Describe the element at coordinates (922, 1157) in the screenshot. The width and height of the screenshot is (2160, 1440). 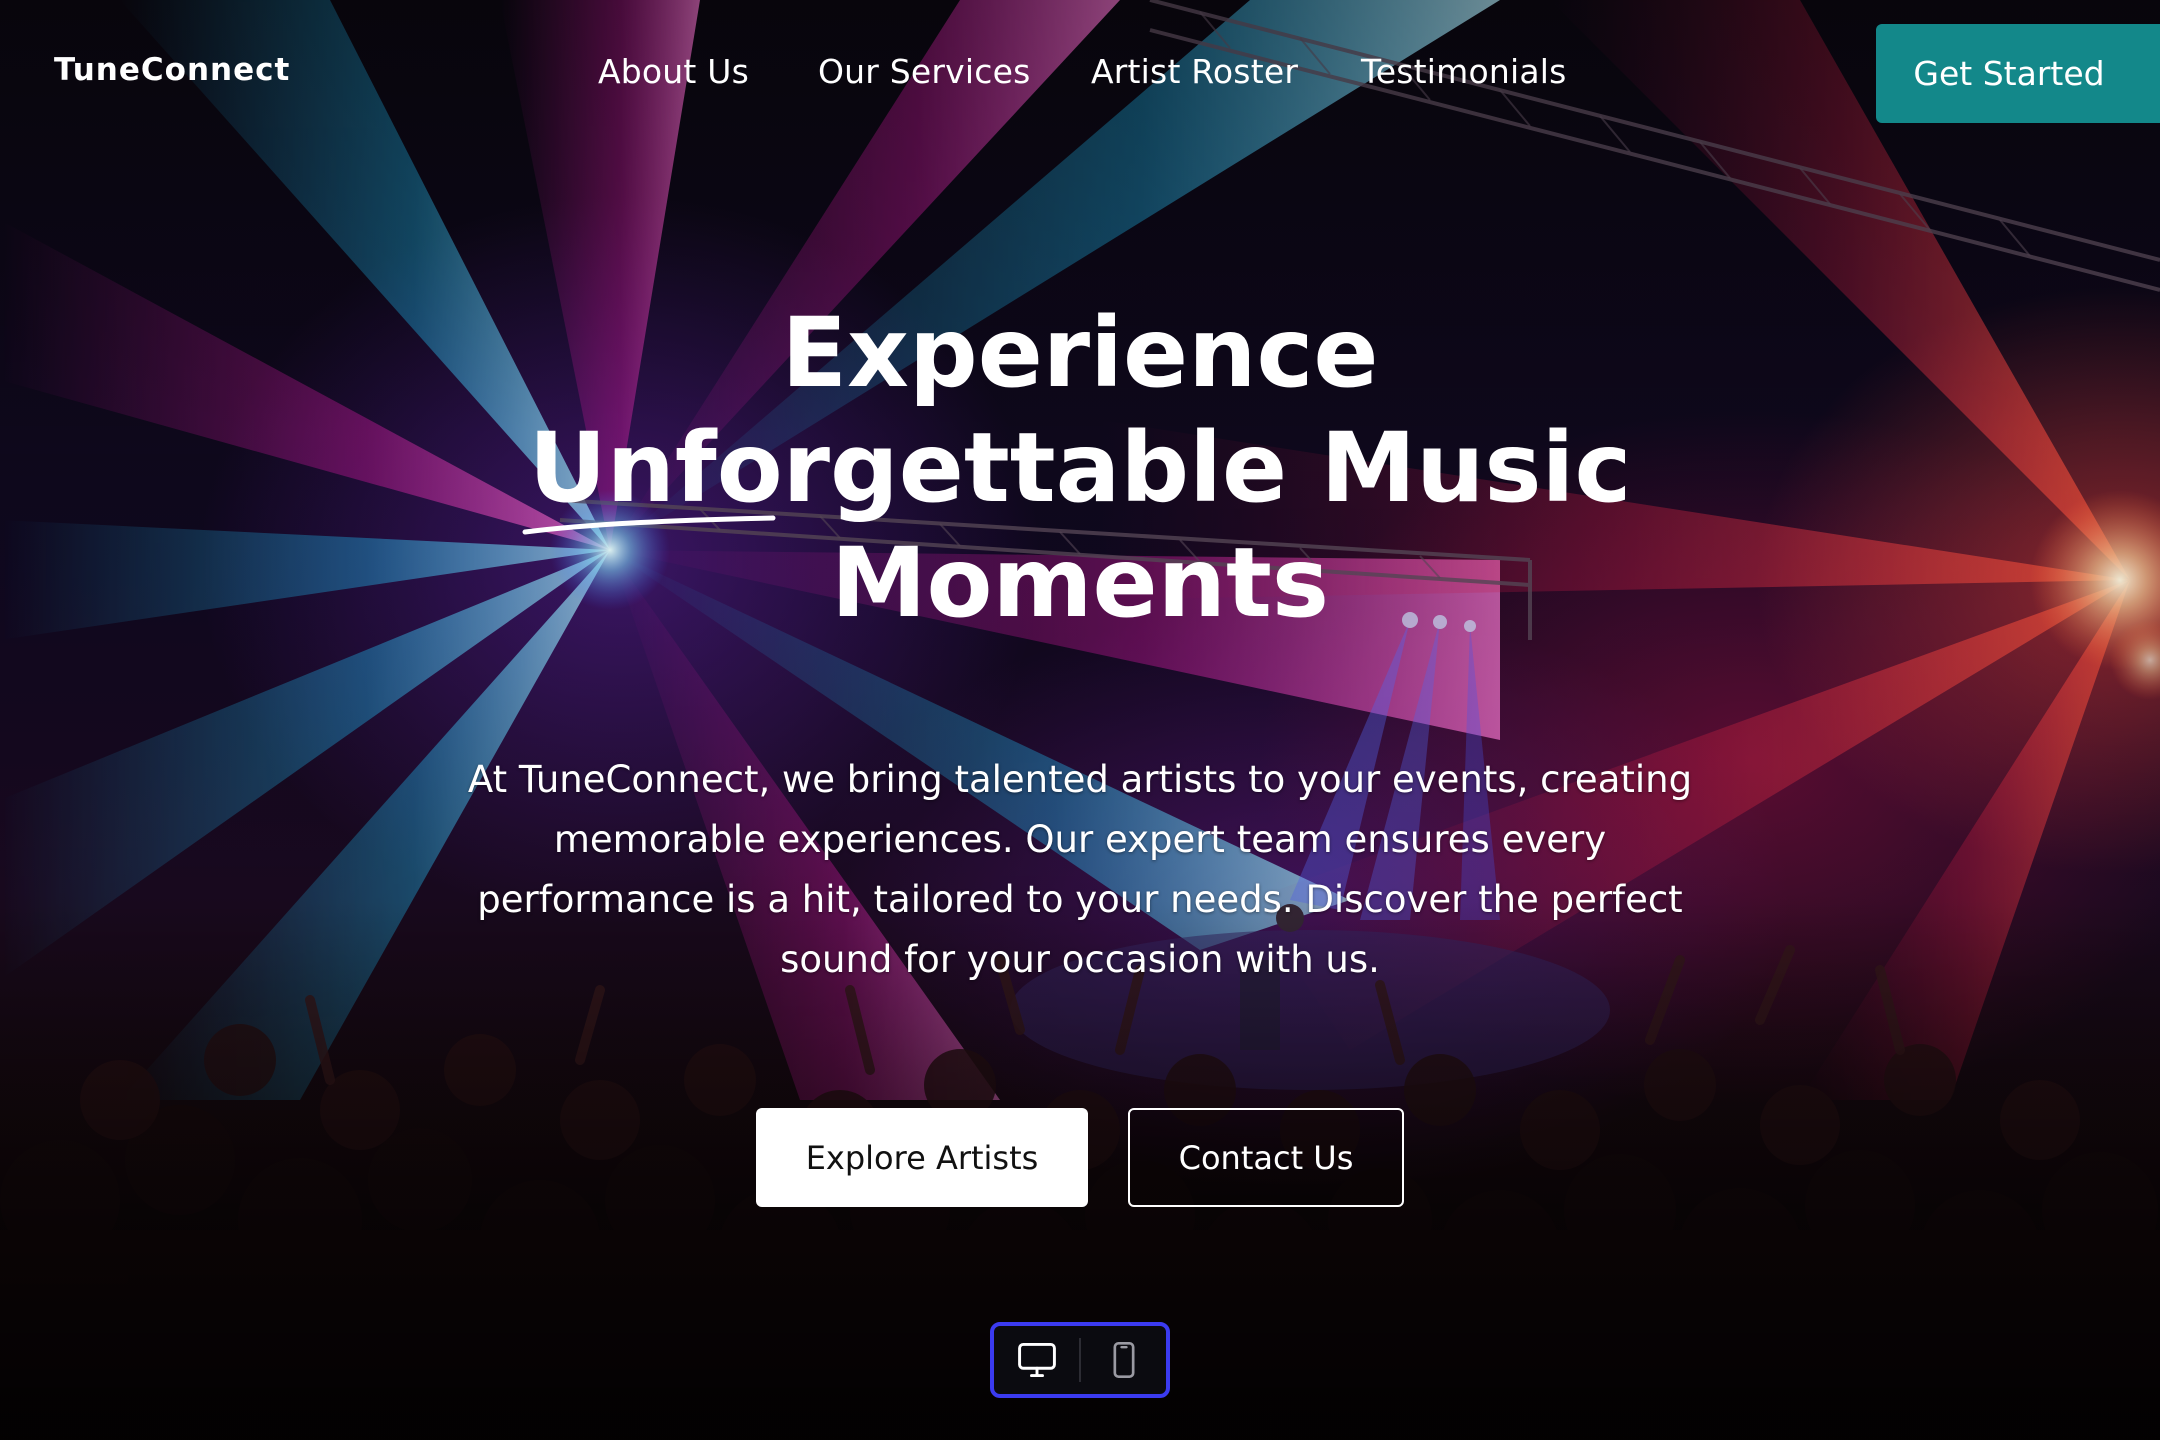
I see `explore-artists-button: Explore Artists` at that location.